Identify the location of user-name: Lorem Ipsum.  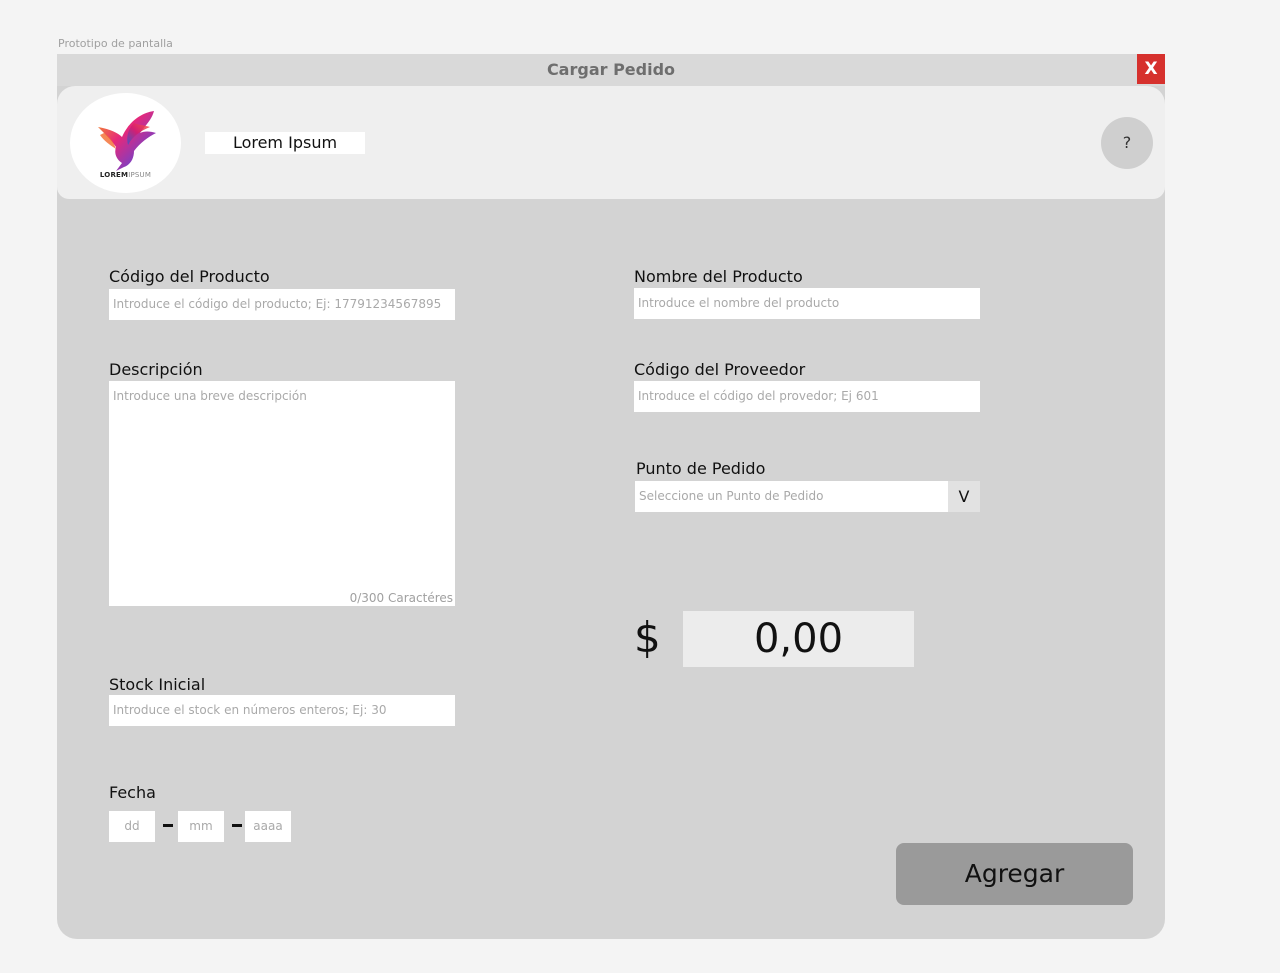
(285, 143).